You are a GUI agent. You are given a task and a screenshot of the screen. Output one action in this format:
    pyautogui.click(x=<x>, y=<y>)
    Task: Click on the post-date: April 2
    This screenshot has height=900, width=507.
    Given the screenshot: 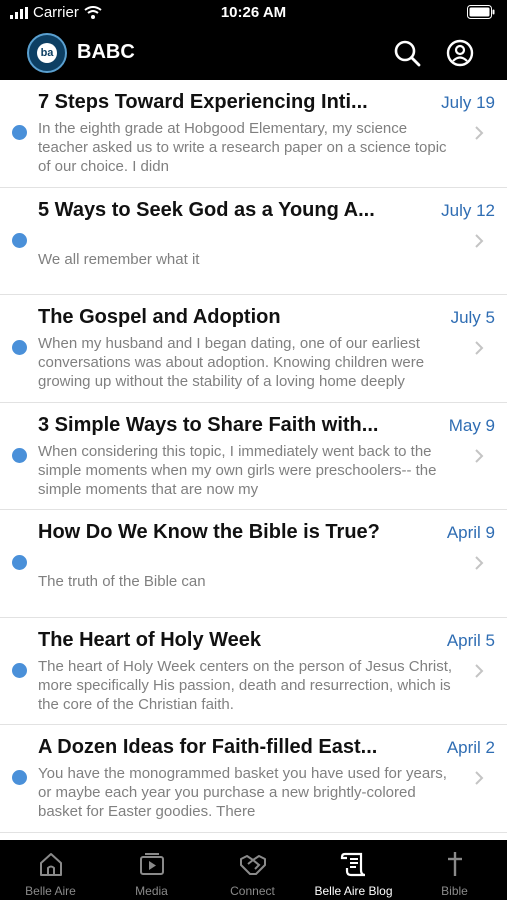 What is the action you would take?
    pyautogui.click(x=470, y=747)
    